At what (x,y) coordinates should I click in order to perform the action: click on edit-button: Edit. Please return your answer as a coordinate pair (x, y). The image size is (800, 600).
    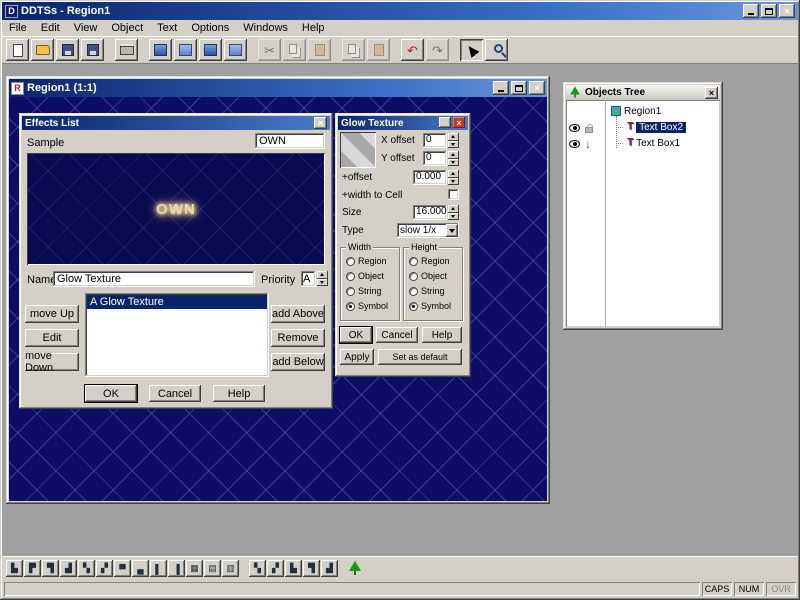
    Looking at the image, I should click on (52, 338).